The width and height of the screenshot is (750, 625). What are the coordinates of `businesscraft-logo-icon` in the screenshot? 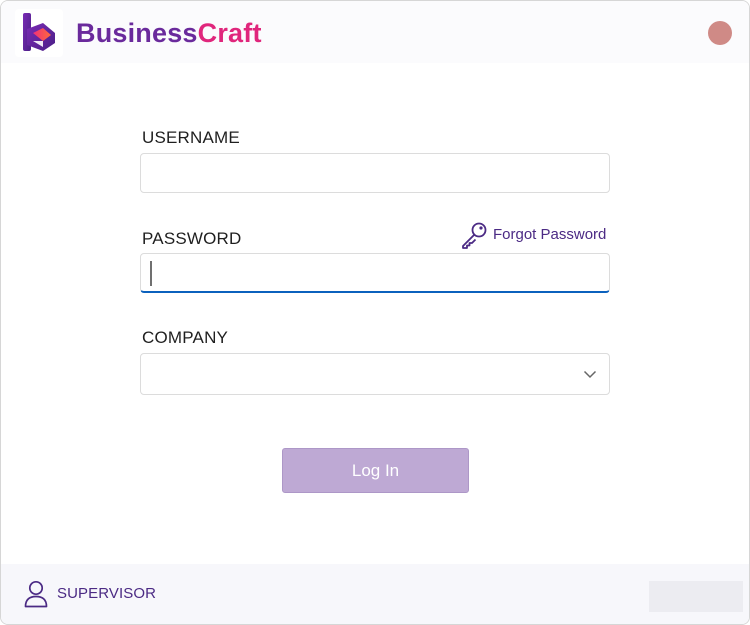 It's located at (39, 32).